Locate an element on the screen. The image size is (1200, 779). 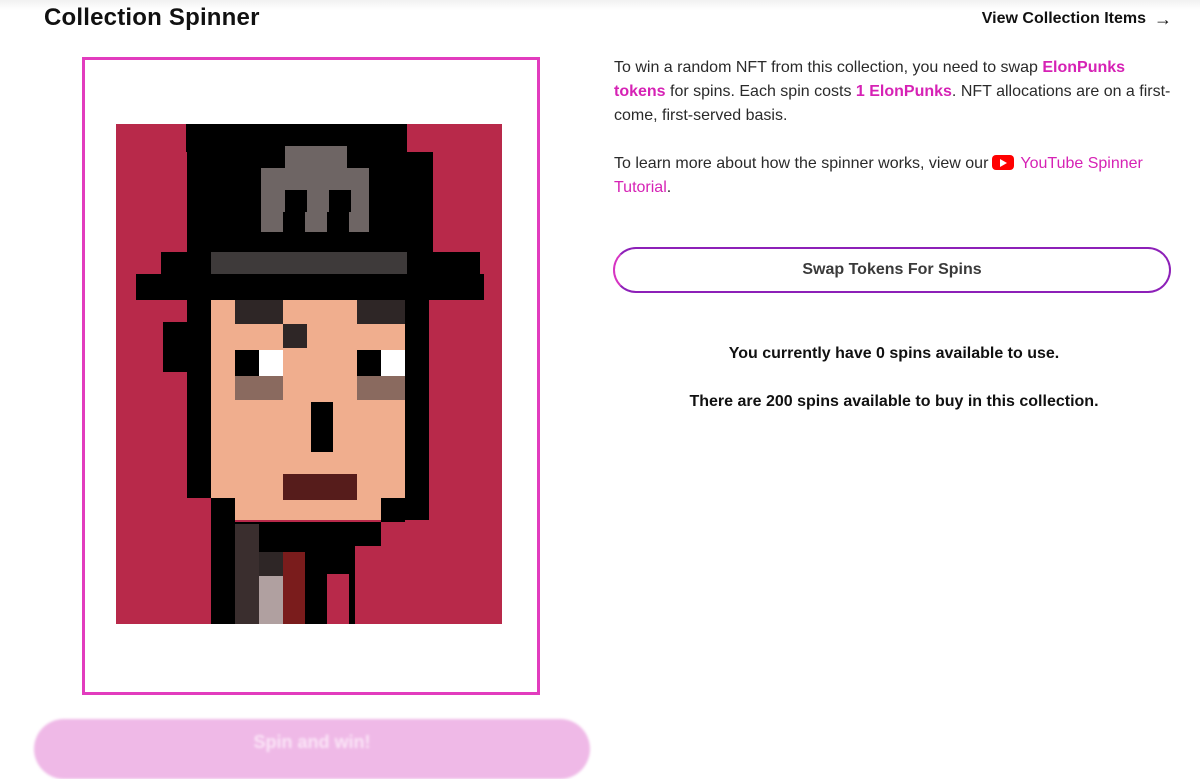
intro-mid-text: for spins. Each spin costs is located at coordinates (760, 91).